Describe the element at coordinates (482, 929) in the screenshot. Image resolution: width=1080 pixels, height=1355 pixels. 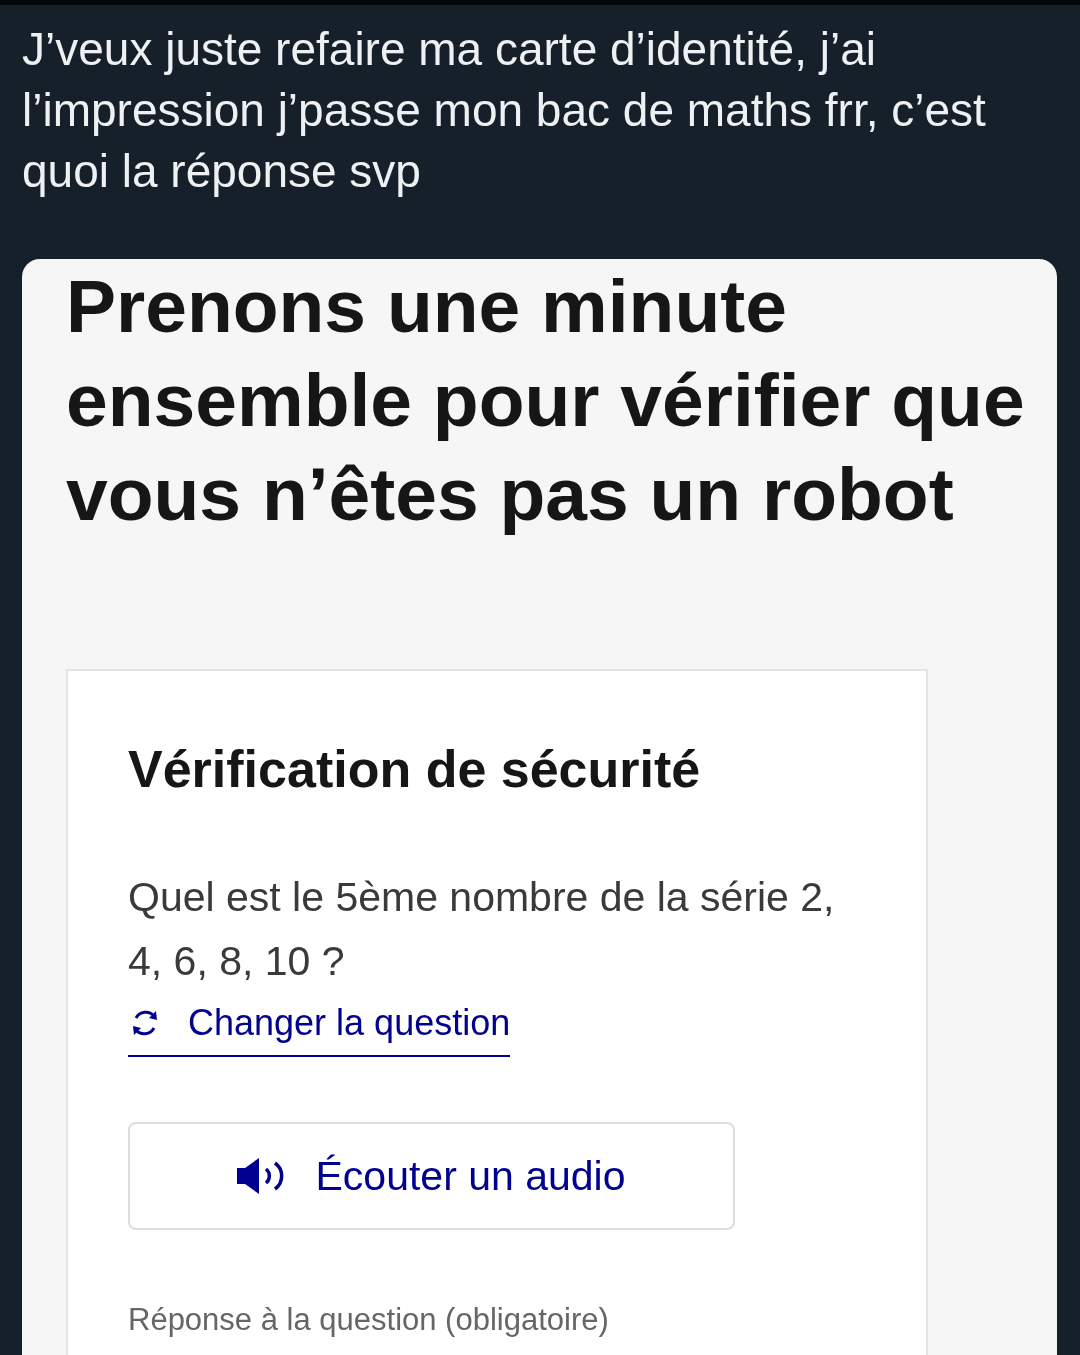
I see `question-text: Quel est le 5ème nombre de la série 2, 4, 6, 8, 10 ?` at that location.